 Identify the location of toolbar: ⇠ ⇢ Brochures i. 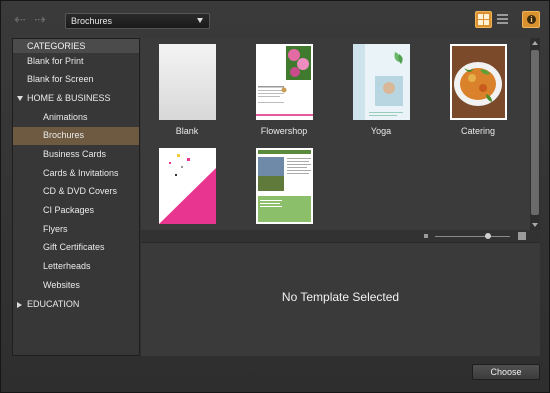
(275, 19).